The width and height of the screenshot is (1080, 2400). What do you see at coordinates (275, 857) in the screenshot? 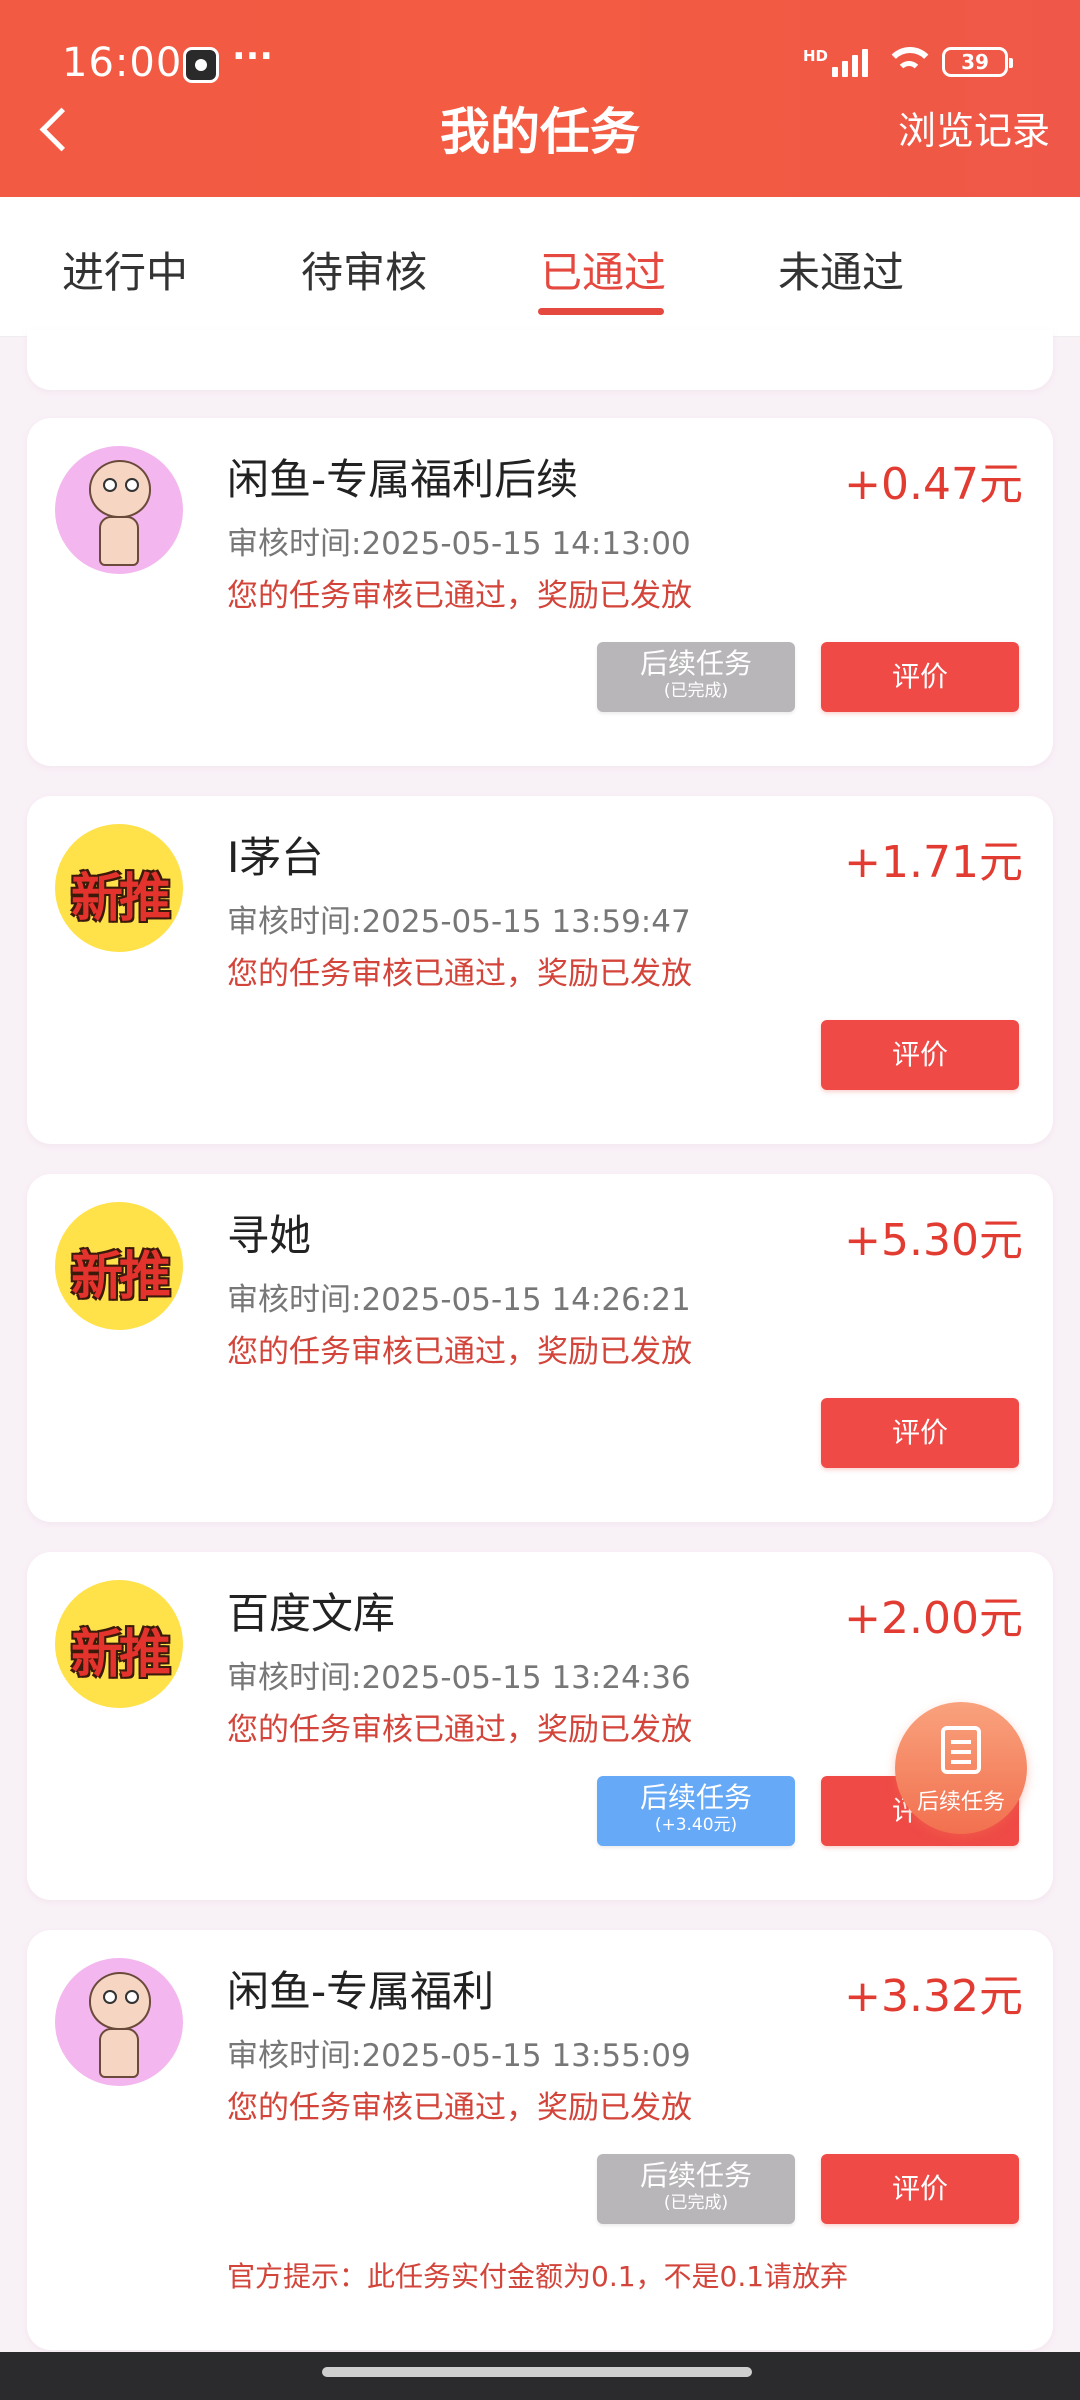
I see `task-title: I茅台` at bounding box center [275, 857].